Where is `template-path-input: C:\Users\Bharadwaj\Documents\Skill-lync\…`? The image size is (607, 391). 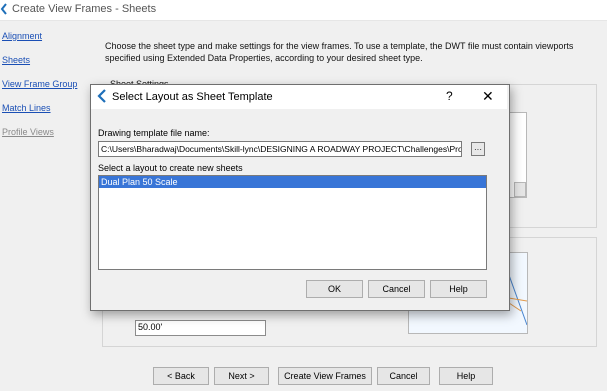
template-path-input: C:\Users\Bharadwaj\Documents\Skill-lync\… is located at coordinates (280, 149).